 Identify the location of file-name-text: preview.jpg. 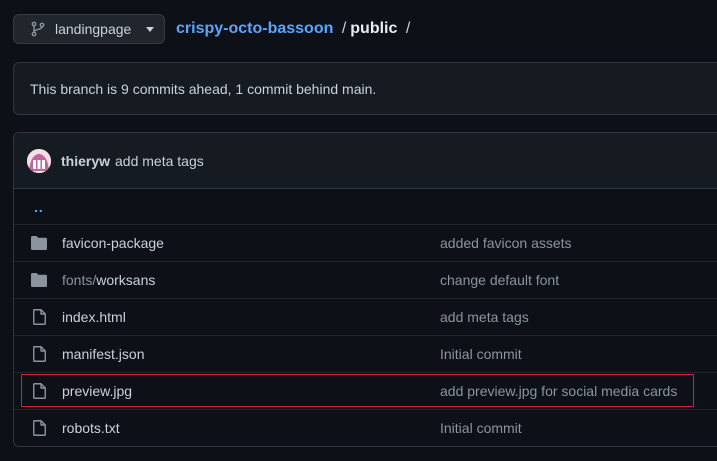
(97, 391).